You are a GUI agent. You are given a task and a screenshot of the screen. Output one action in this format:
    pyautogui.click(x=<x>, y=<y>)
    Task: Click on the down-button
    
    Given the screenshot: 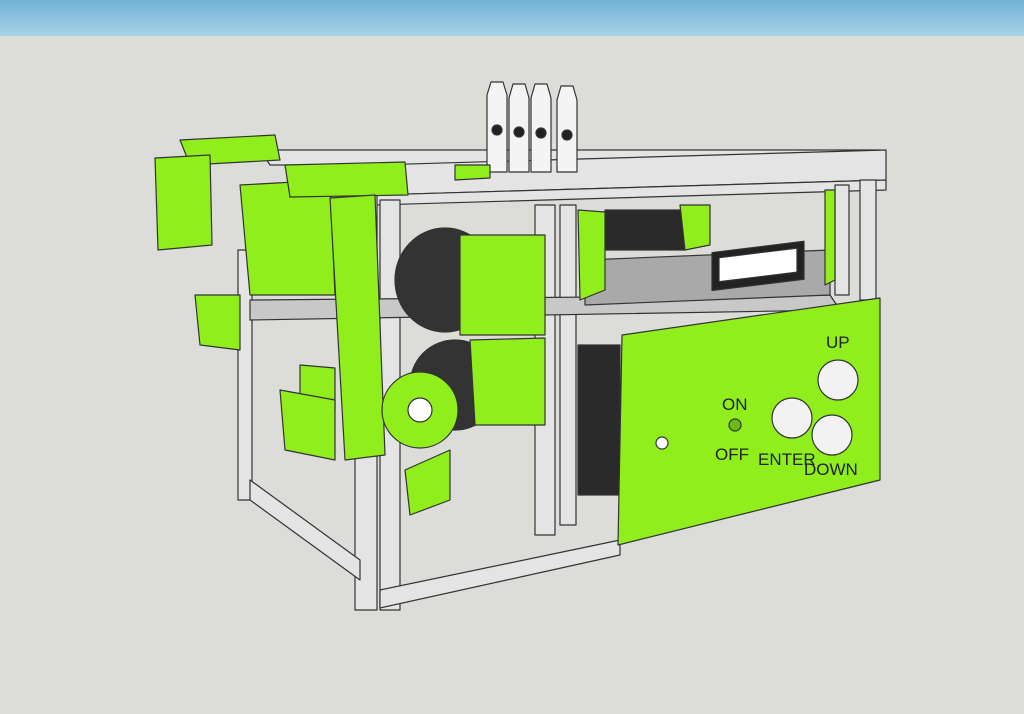 What is the action you would take?
    pyautogui.click(x=832, y=435)
    